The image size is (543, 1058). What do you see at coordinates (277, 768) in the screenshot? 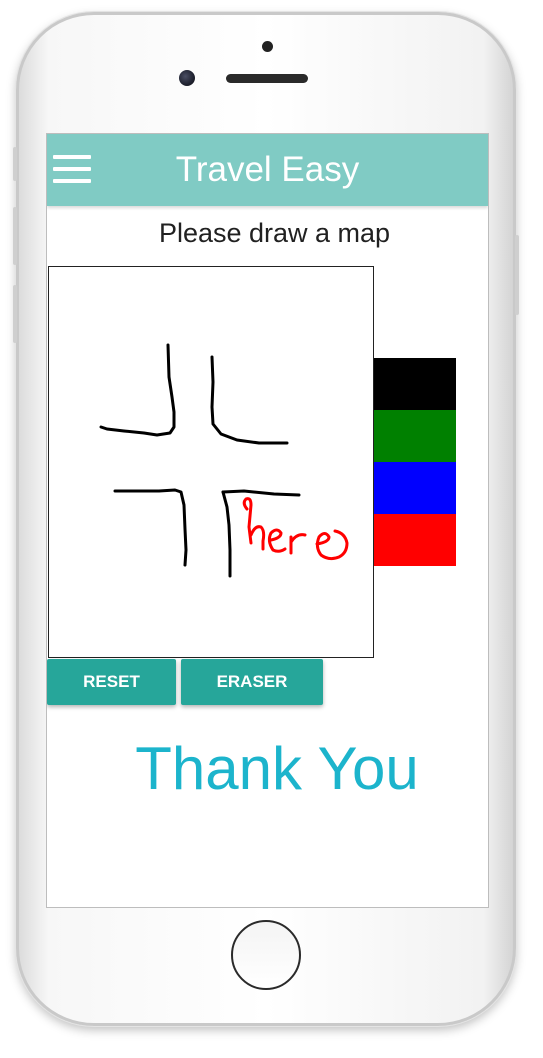
I see `thank-you-message: Thank You` at bounding box center [277, 768].